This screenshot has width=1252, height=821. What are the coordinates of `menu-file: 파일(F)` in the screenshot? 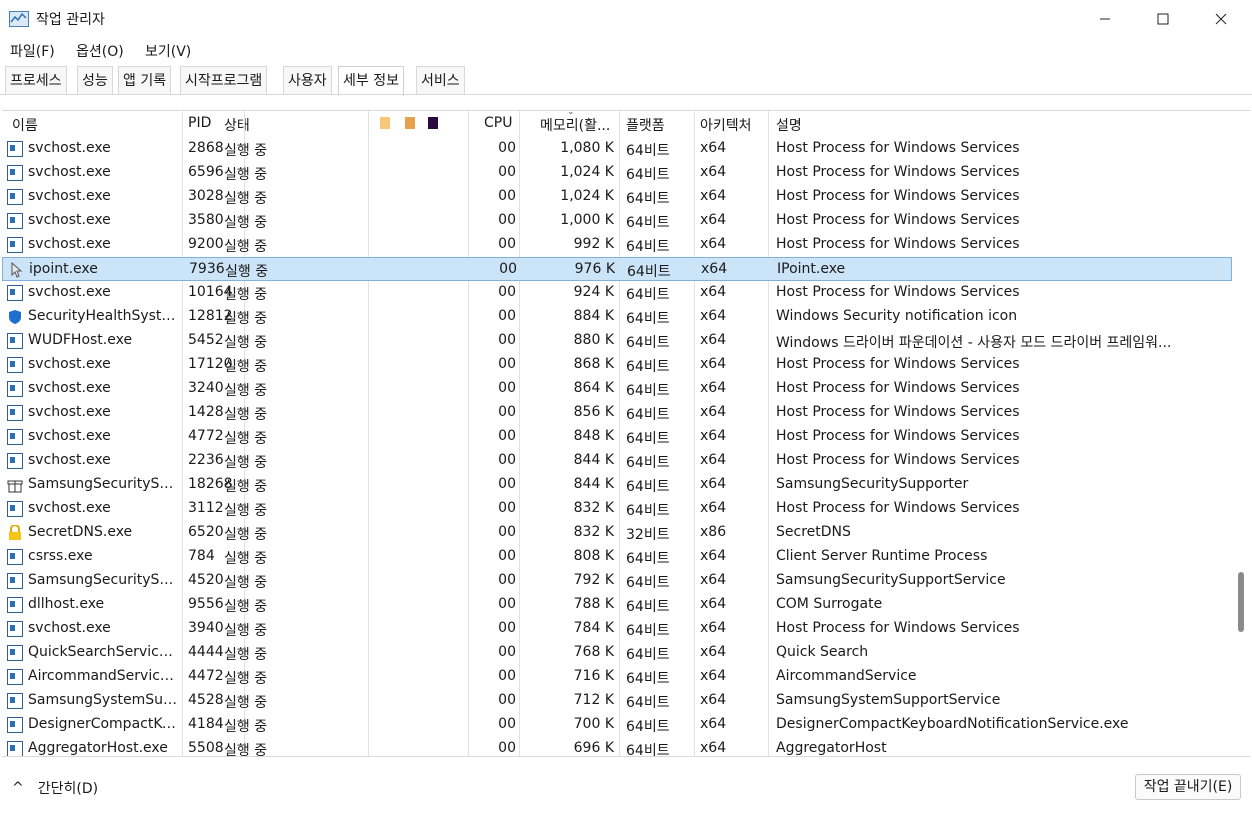 It's located at (32, 51).